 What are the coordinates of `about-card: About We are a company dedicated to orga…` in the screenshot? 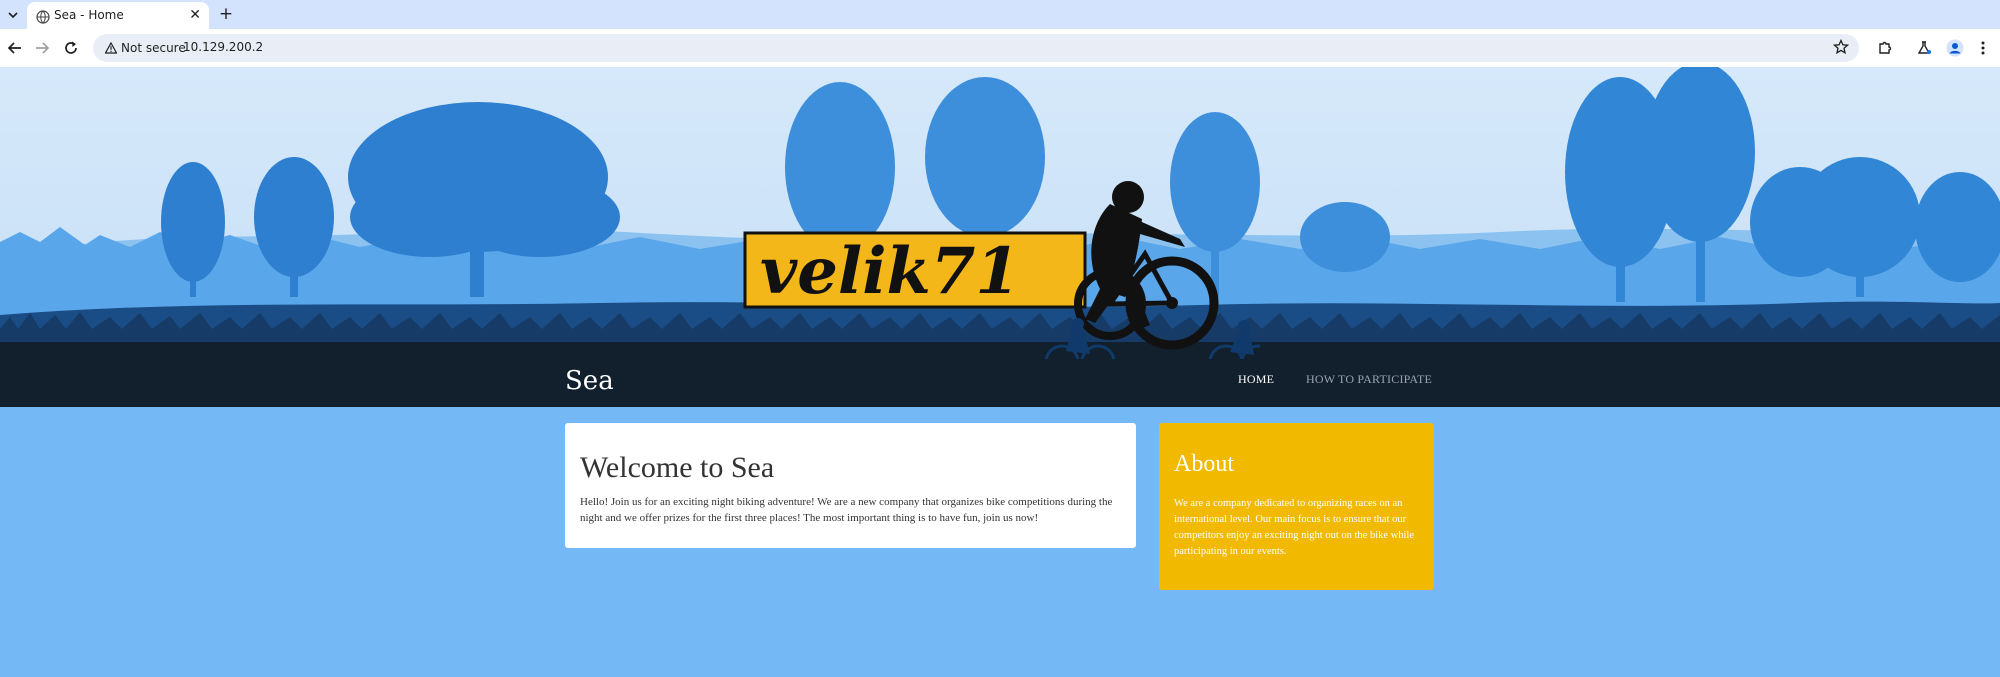 It's located at (1296, 506).